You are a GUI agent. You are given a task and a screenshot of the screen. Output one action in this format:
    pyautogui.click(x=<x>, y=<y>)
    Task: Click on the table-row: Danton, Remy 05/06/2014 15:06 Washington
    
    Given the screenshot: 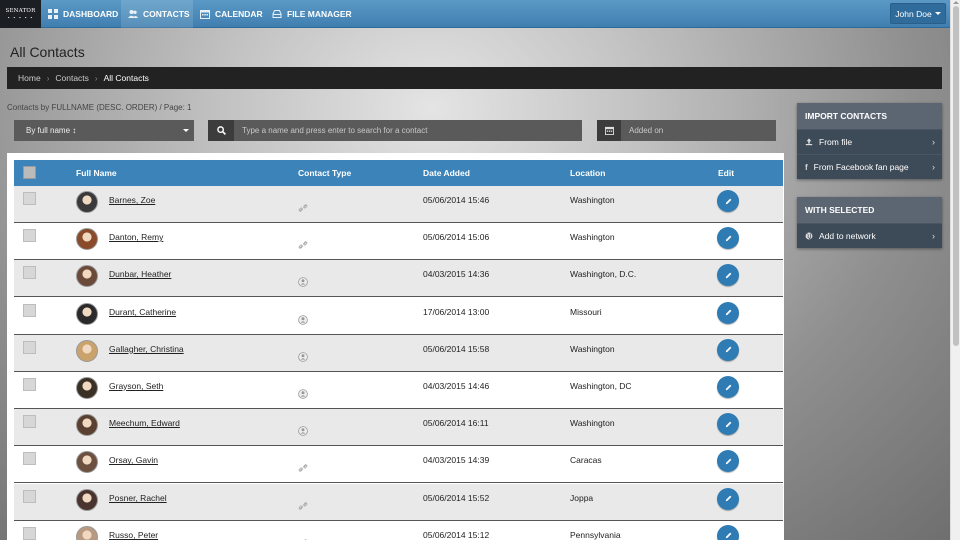 What is the action you would take?
    pyautogui.click(x=398, y=242)
    